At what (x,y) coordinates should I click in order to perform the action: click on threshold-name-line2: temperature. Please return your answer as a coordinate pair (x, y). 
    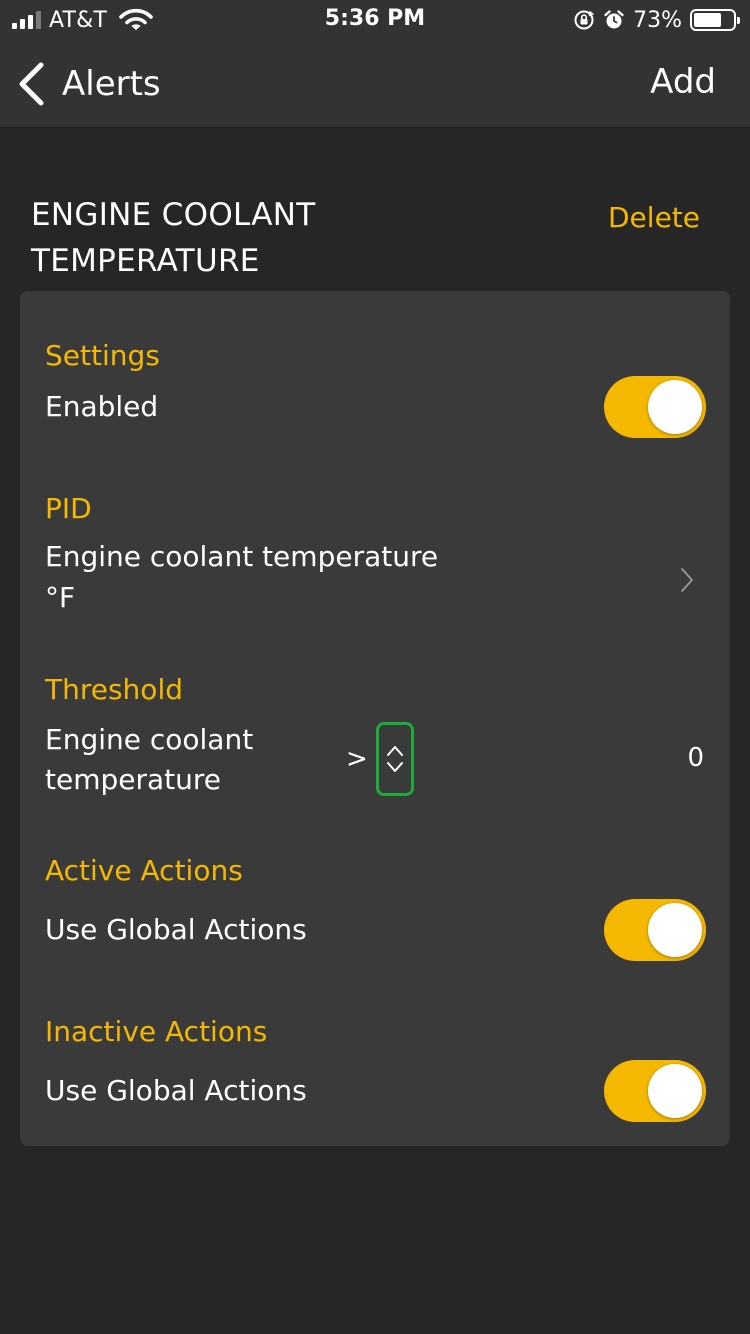
    Looking at the image, I should click on (133, 779).